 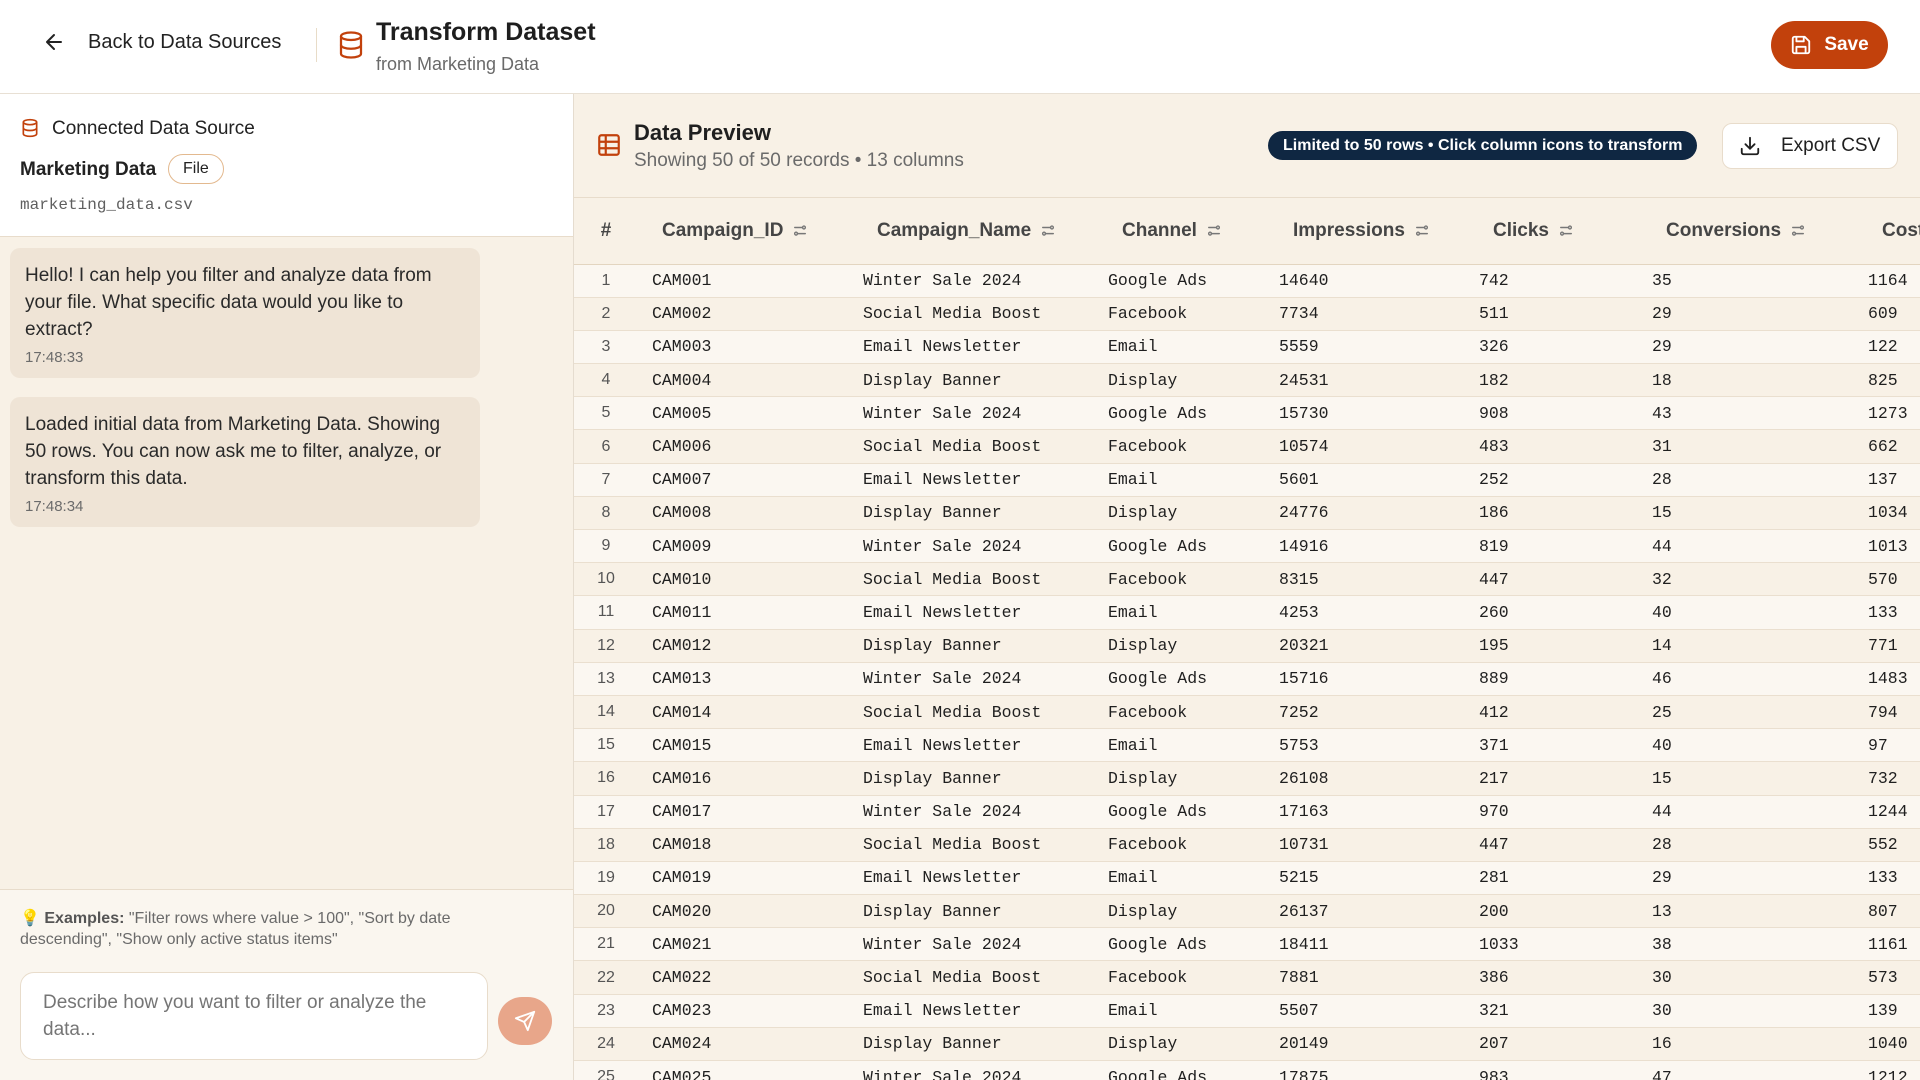 What do you see at coordinates (1551, 778) in the screenshot?
I see `table-cell: 217` at bounding box center [1551, 778].